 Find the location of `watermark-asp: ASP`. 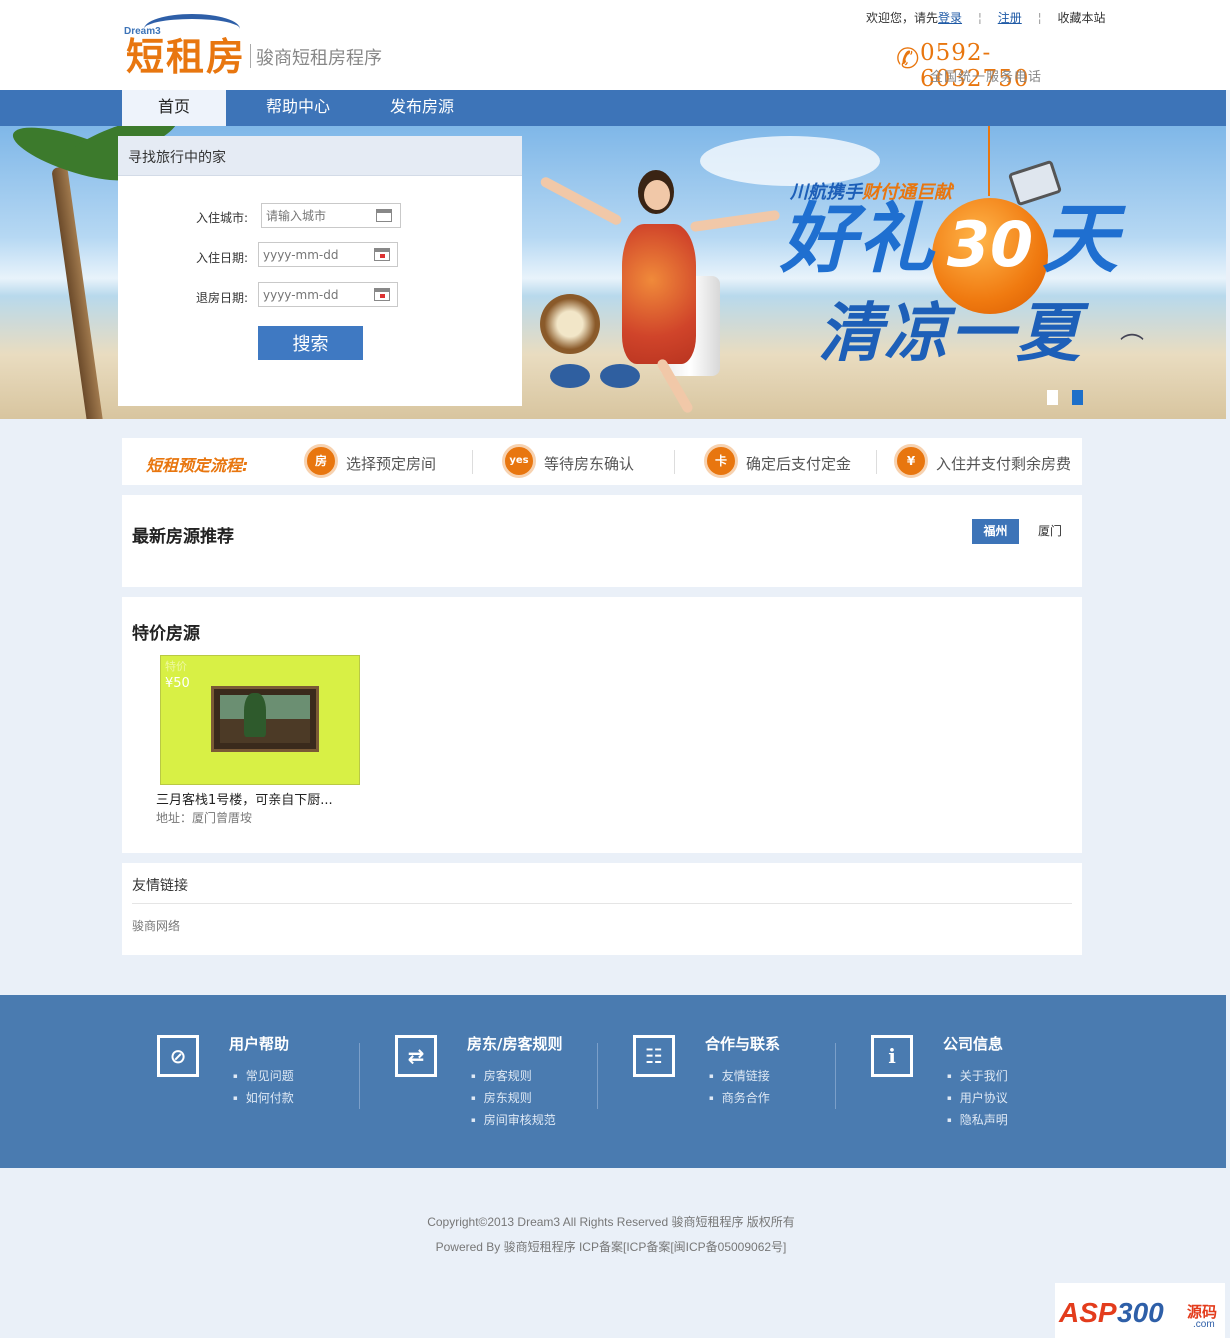

watermark-asp: ASP is located at coordinates (1088, 1312).